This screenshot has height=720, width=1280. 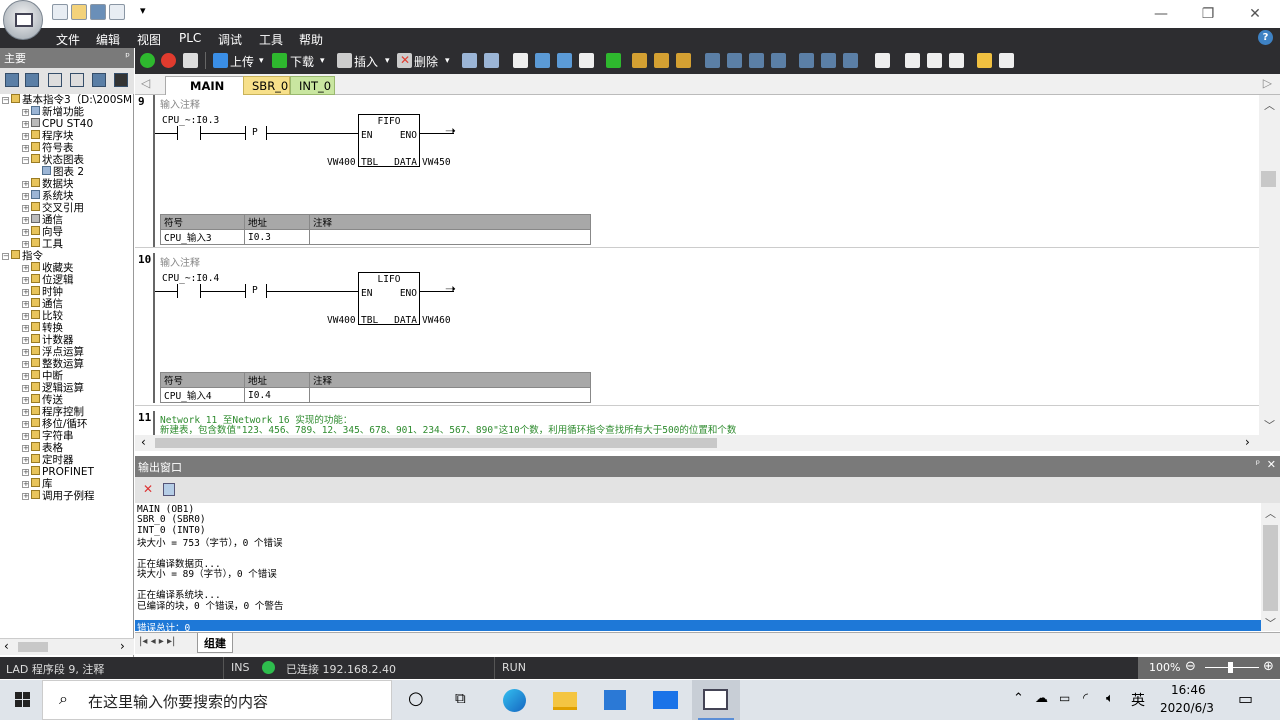 What do you see at coordinates (108, 39) in the screenshot?
I see `menu-edit: 编辑` at bounding box center [108, 39].